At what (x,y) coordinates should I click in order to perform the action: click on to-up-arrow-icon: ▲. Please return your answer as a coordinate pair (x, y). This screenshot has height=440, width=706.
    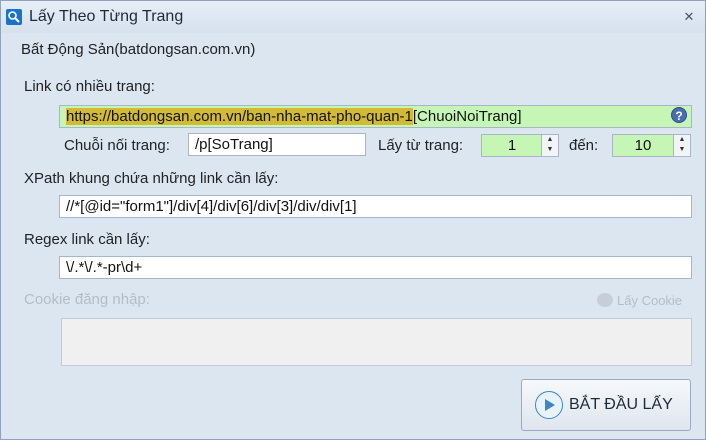
    Looking at the image, I should click on (682, 140).